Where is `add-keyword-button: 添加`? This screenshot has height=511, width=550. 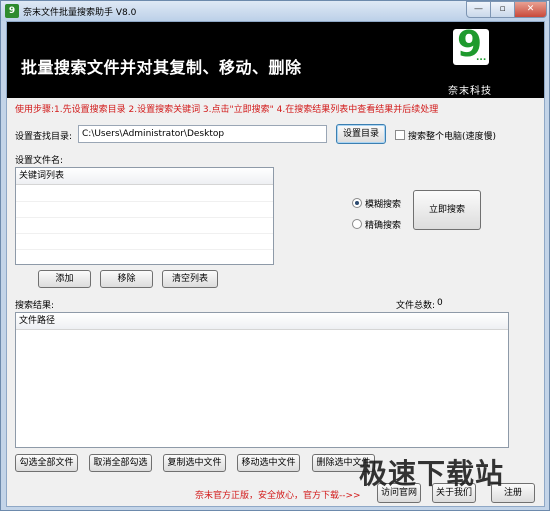 add-keyword-button: 添加 is located at coordinates (64, 279).